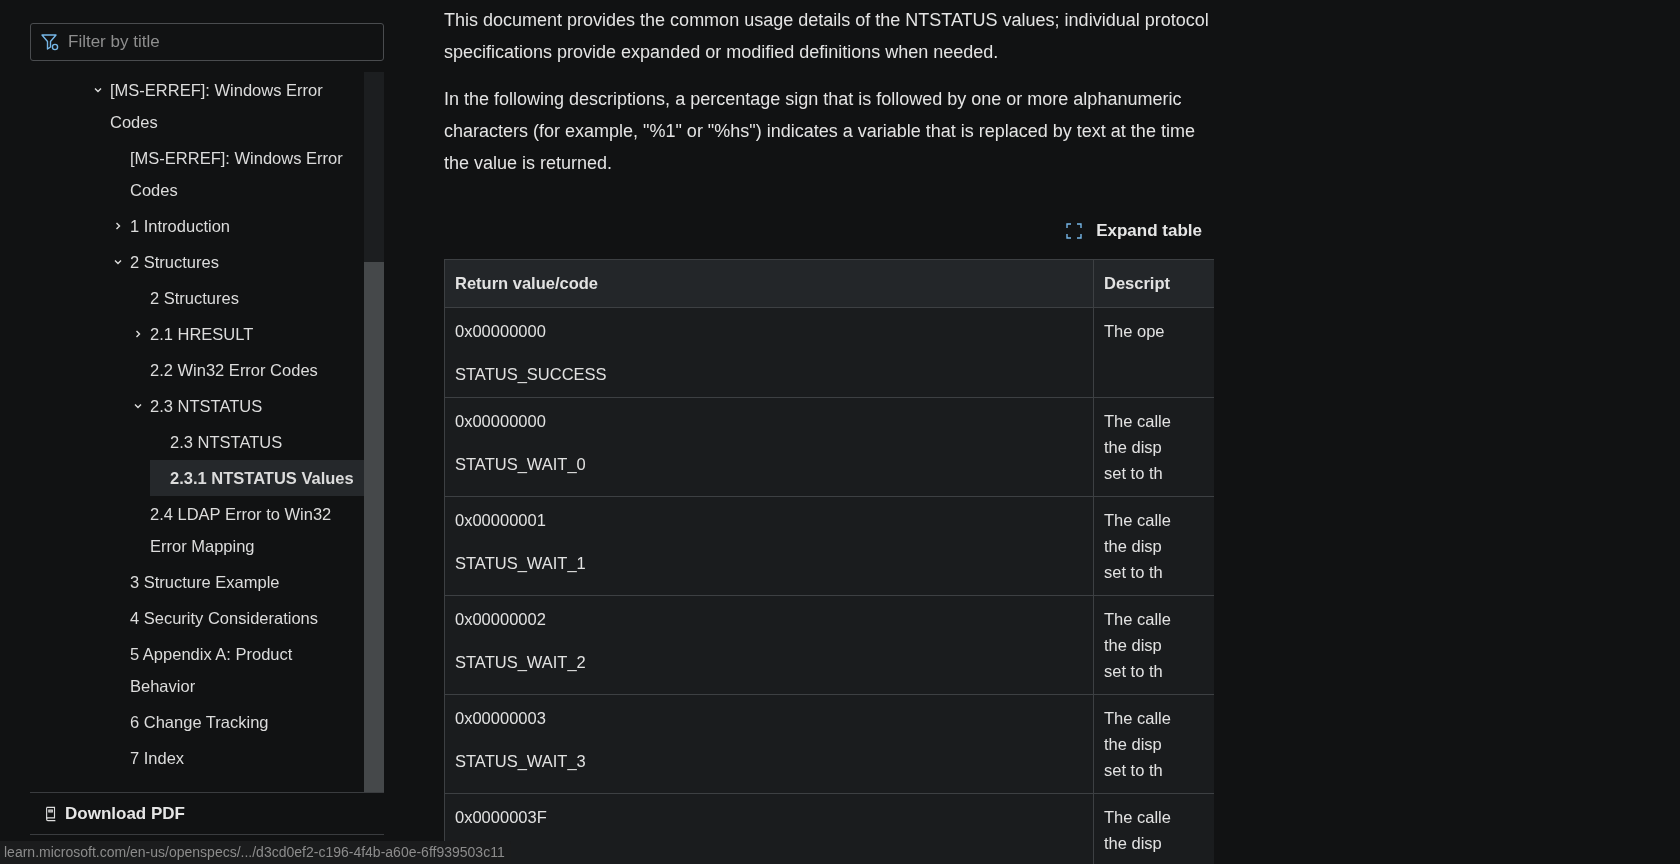 The image size is (1680, 864). What do you see at coordinates (826, 36) in the screenshot?
I see `paragraph: This document provides the common usage details of the NTSTATUS values; individual protocol specifications provide expanded or modified definitions when needed.` at bounding box center [826, 36].